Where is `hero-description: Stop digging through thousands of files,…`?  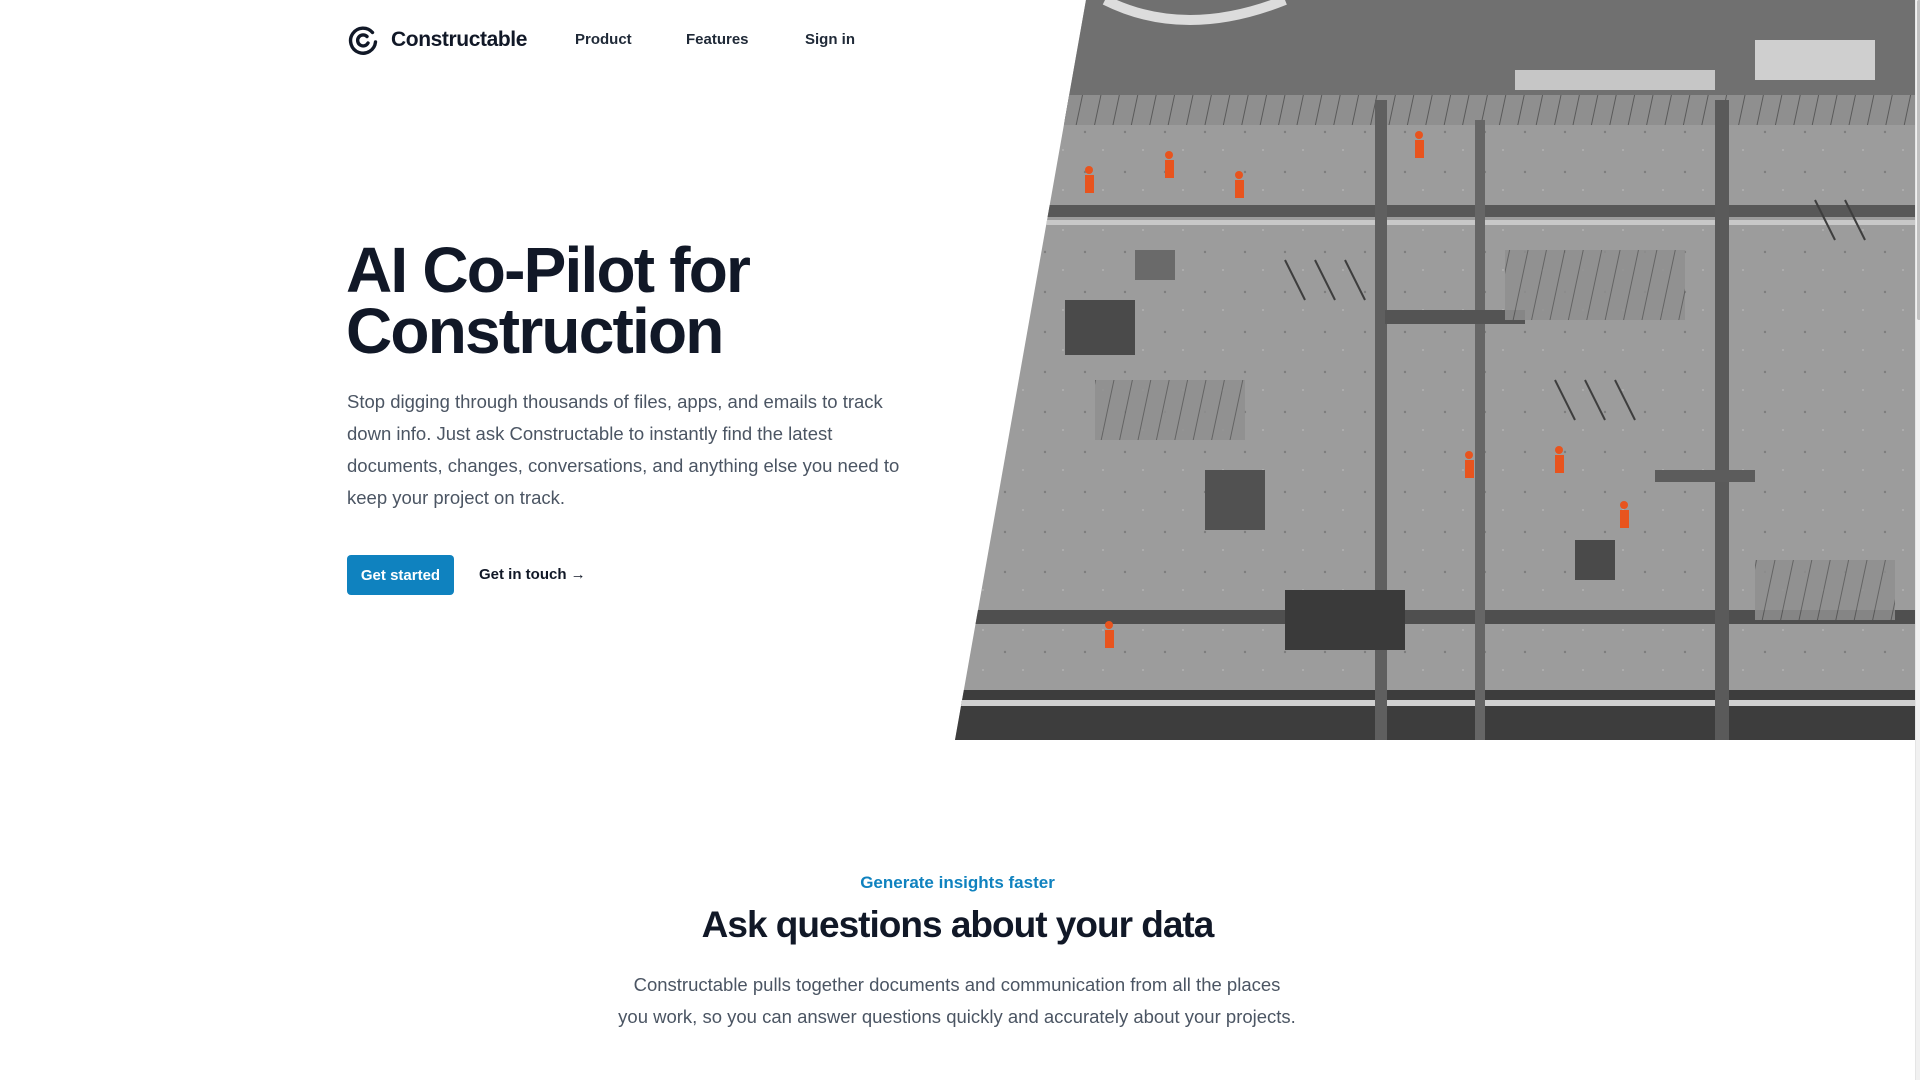 hero-description: Stop digging through thousands of files,… is located at coordinates (623, 449).